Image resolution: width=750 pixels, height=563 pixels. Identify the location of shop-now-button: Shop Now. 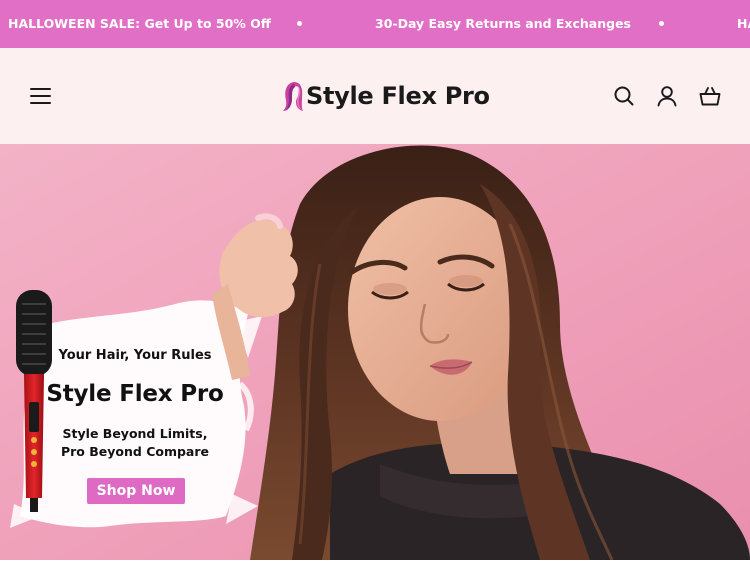
(136, 491).